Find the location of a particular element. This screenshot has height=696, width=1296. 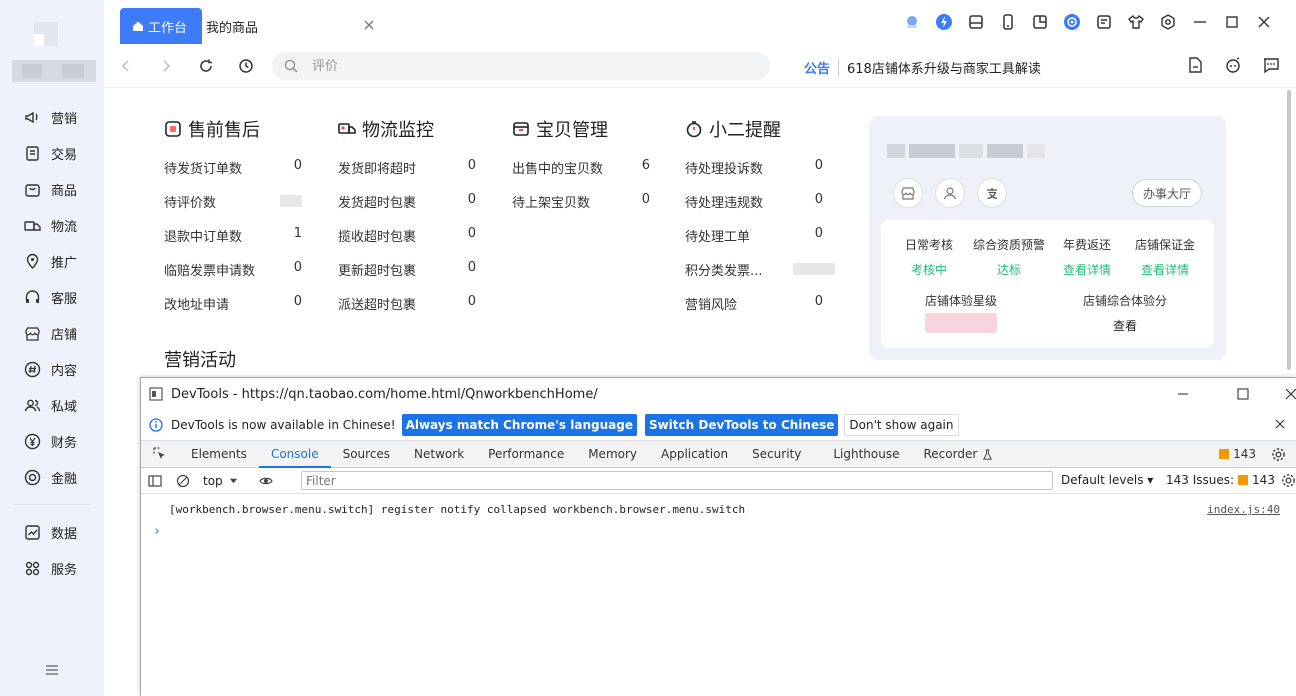

stat-row: 更新超时包裹 0 is located at coordinates (413, 270).